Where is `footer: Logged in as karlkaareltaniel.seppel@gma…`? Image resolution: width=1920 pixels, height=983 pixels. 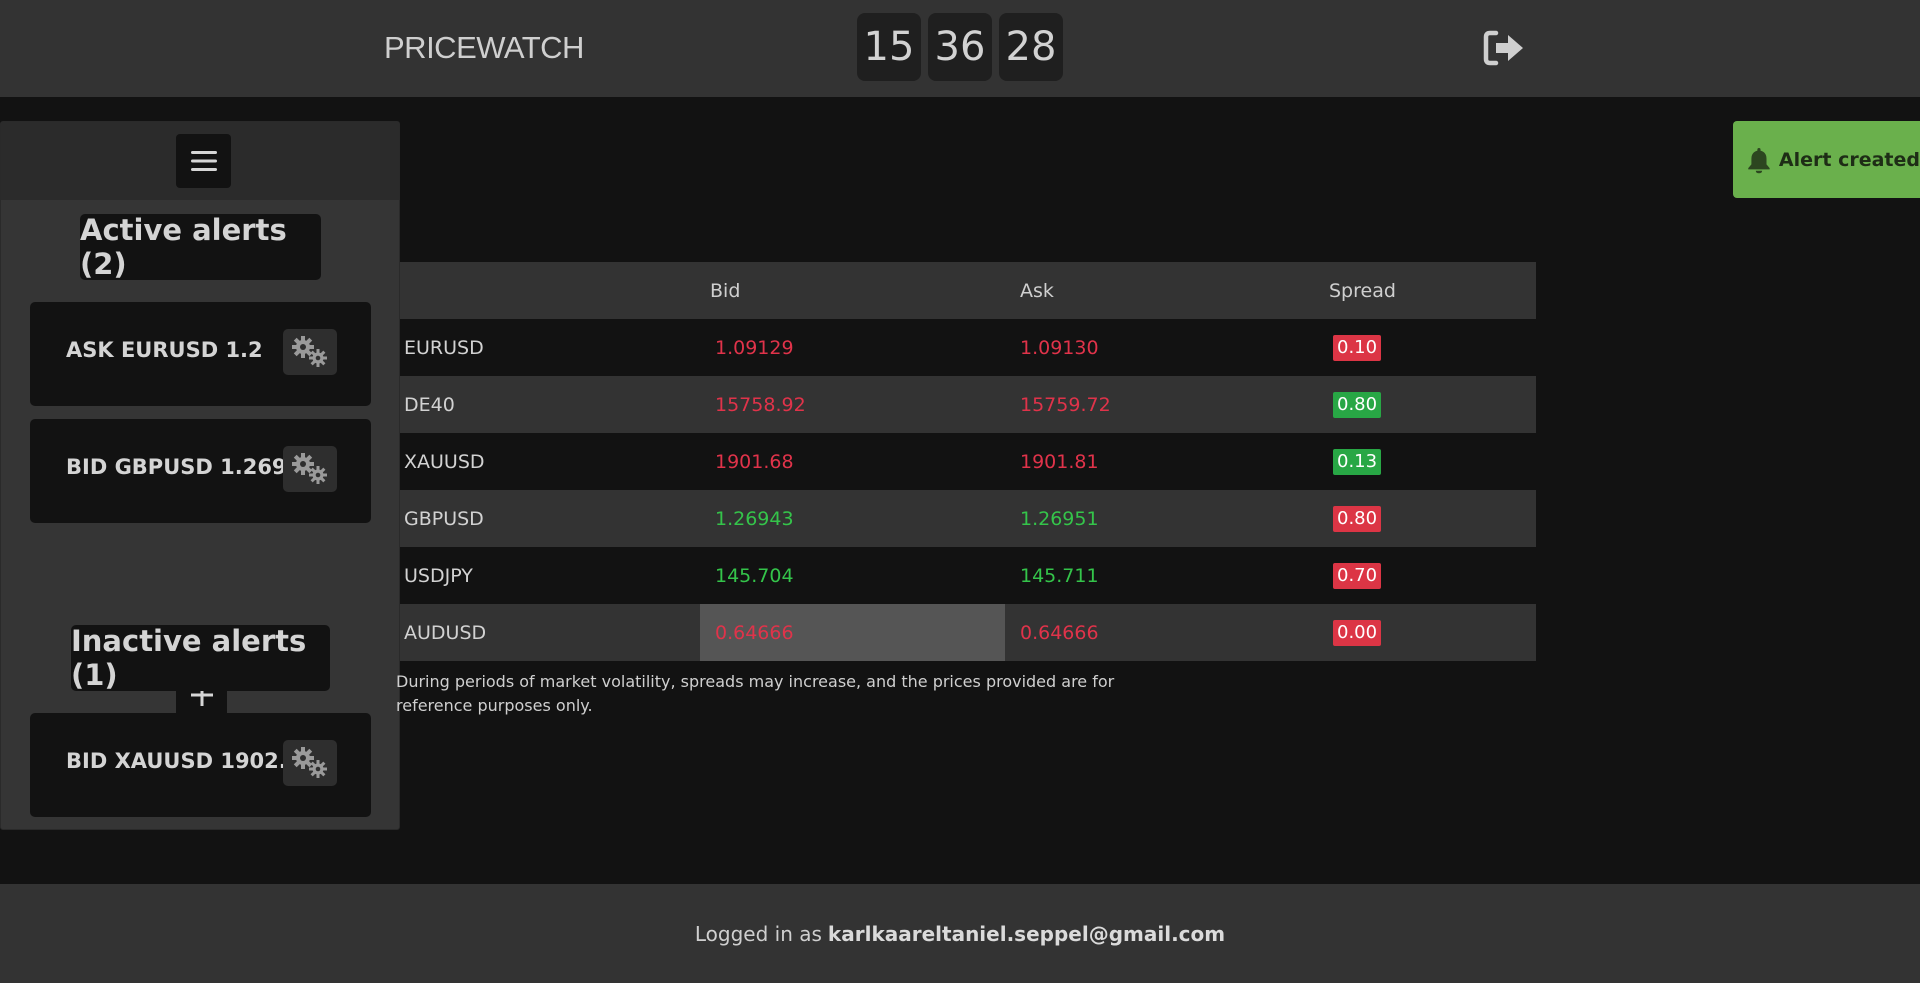 footer: Logged in as karlkaareltaniel.seppel@gma… is located at coordinates (960, 933).